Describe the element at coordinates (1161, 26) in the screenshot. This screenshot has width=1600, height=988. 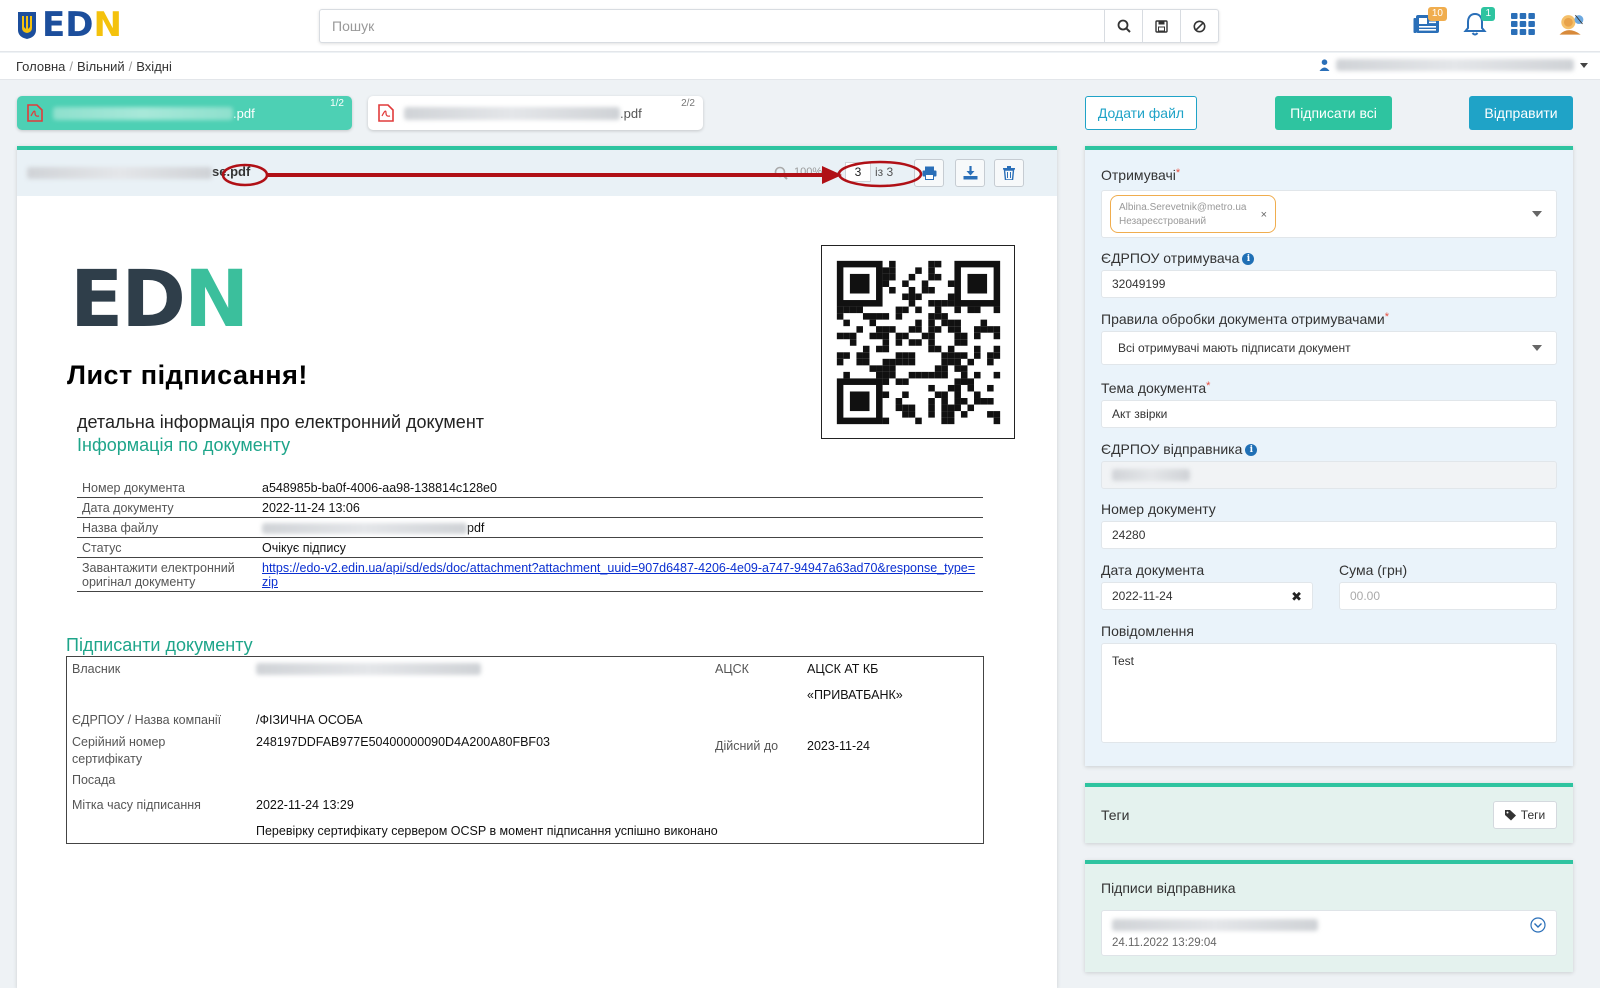
I see `save-search-button` at that location.